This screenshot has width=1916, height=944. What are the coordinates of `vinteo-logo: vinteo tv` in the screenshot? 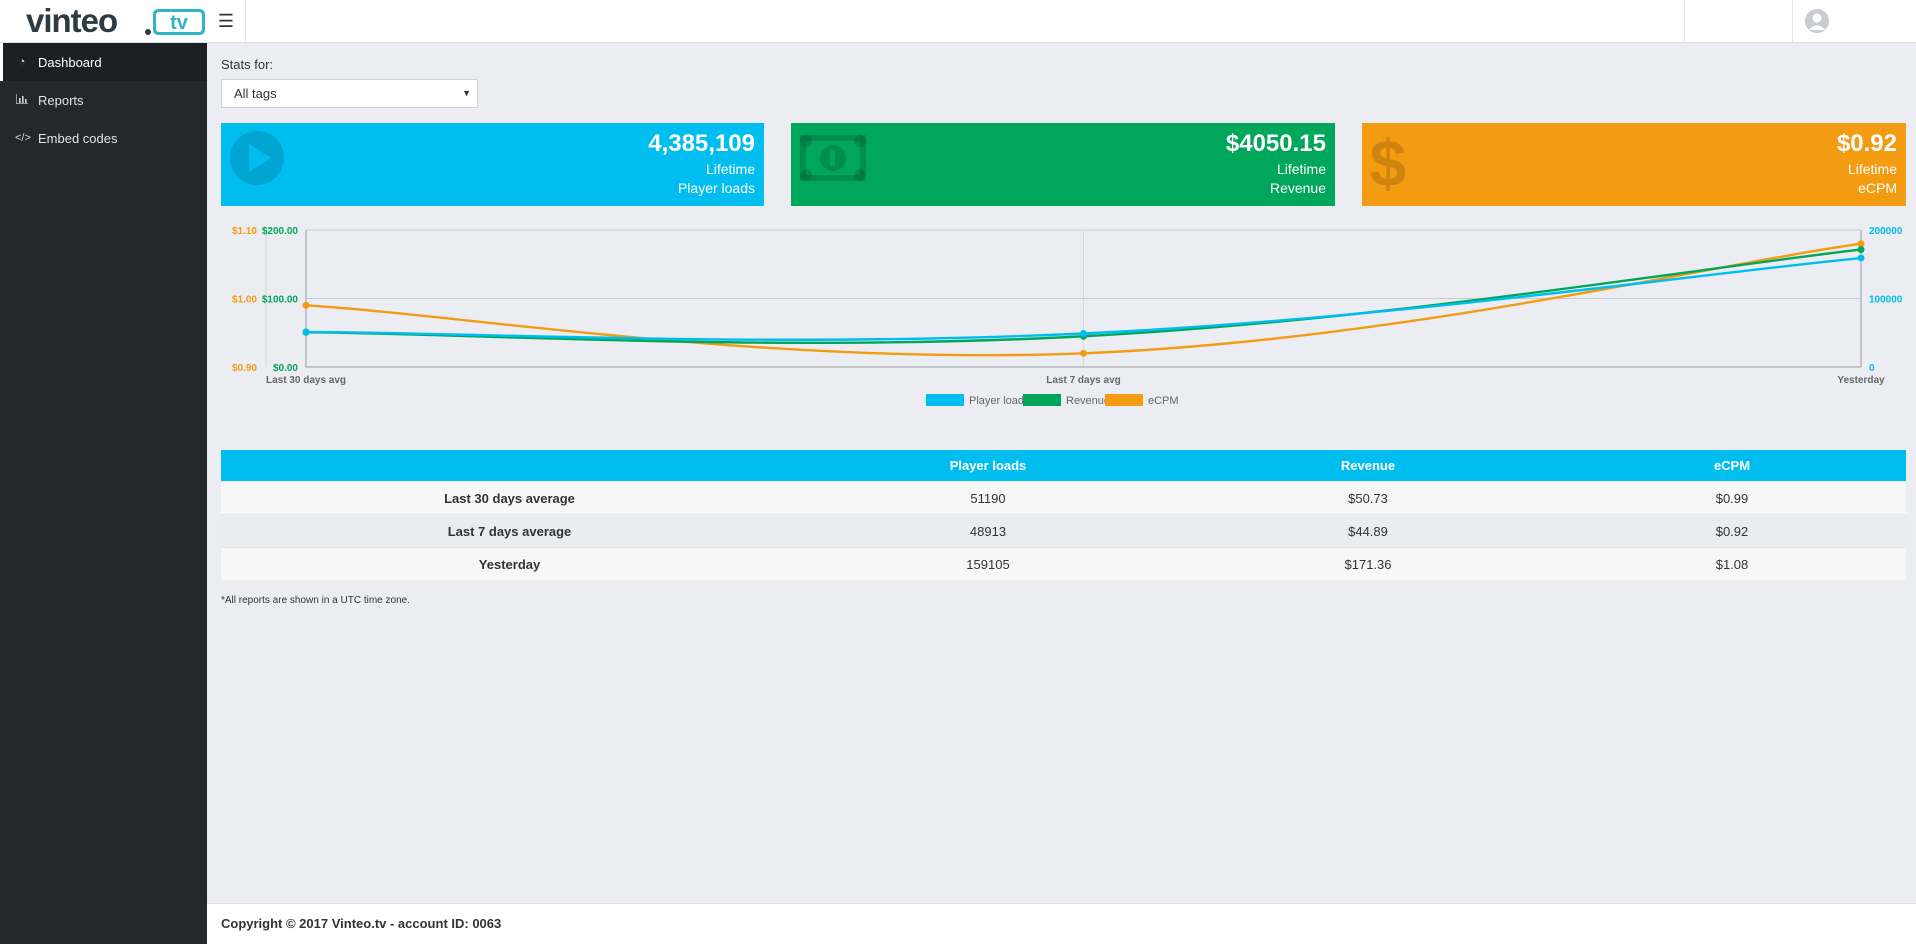 It's located at (115, 20).